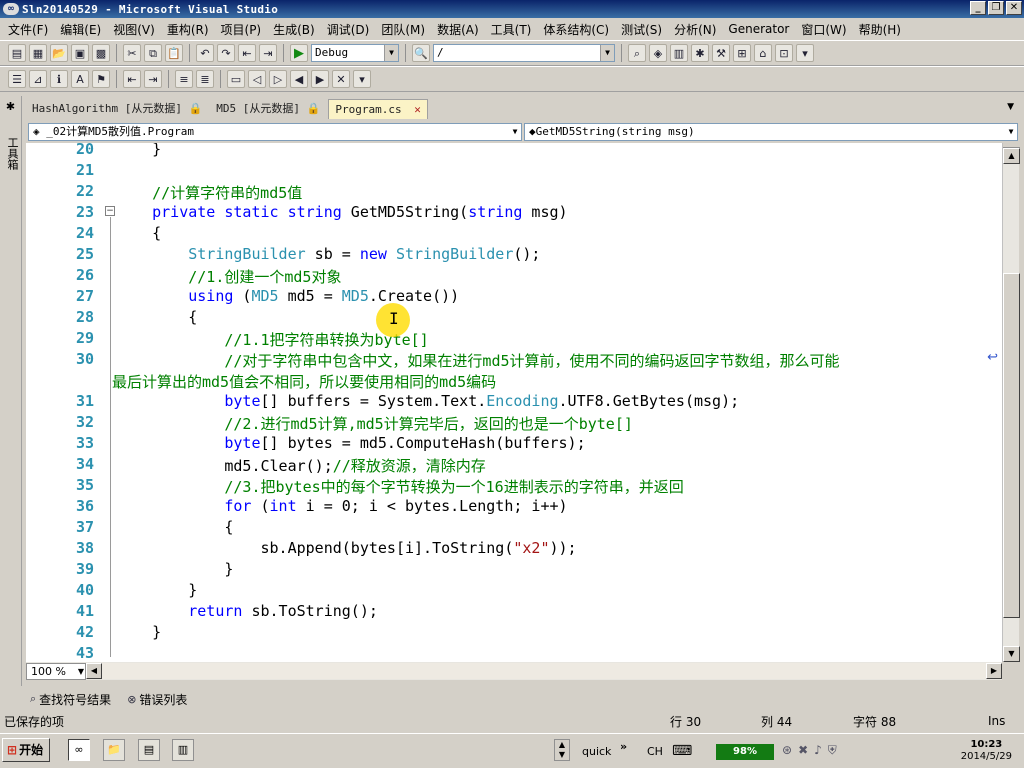 This screenshot has width=1024, height=768. I want to click on quick-launch-label: quick, so click(596, 751).